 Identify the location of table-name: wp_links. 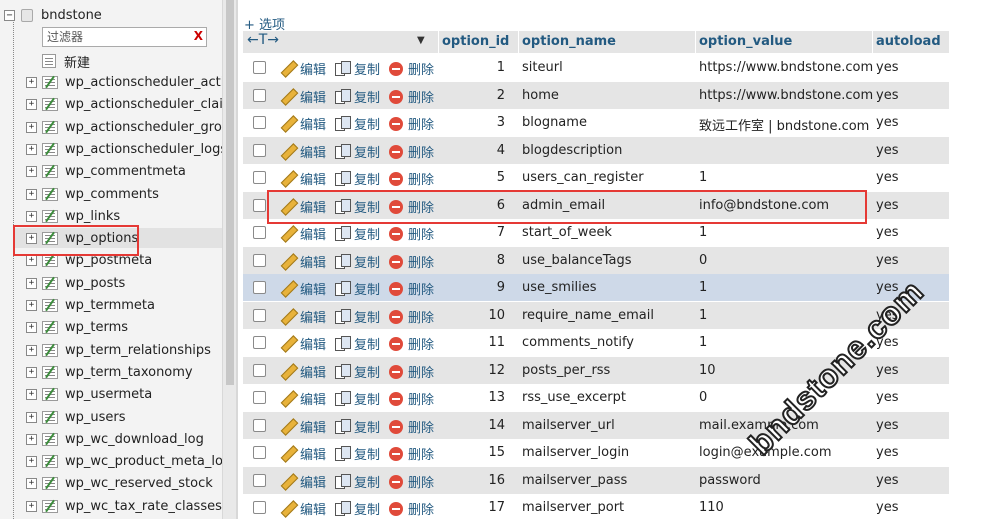
(92, 216).